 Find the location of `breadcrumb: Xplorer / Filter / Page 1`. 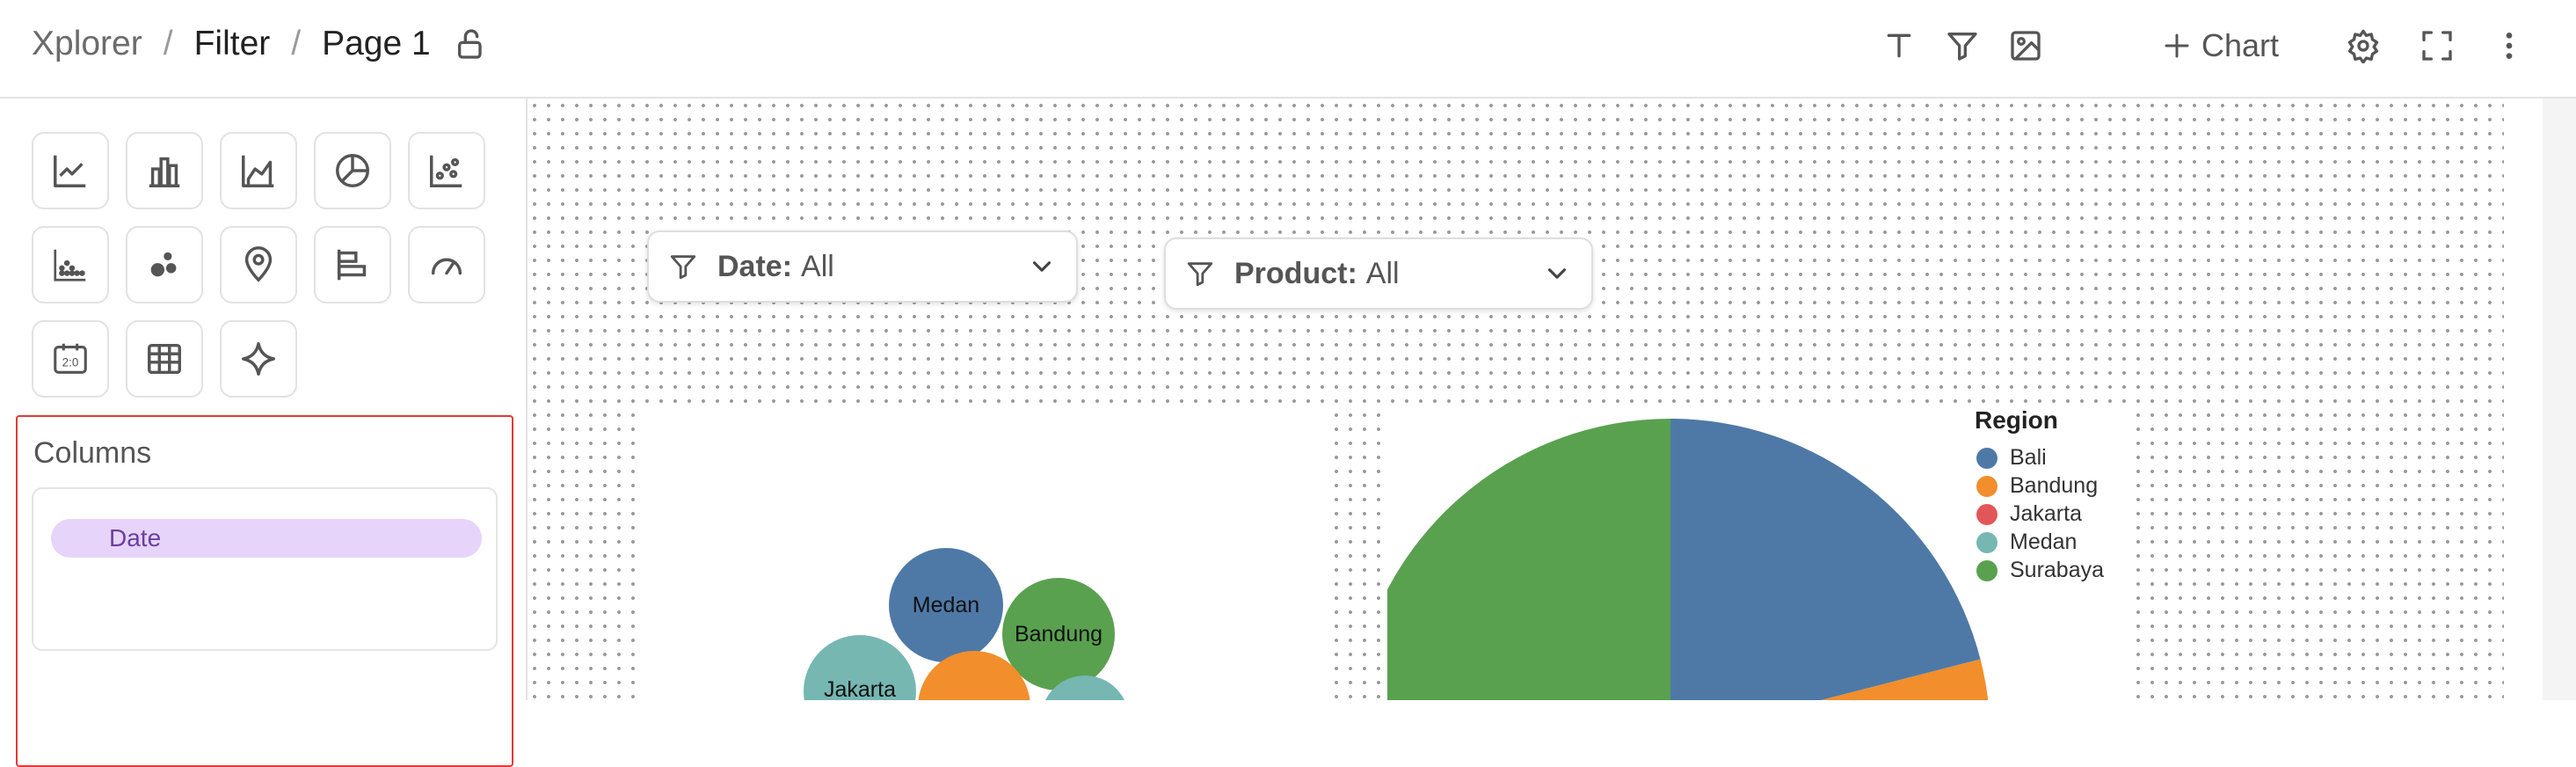

breadcrumb: Xplorer / Filter / Page 1 is located at coordinates (260, 44).